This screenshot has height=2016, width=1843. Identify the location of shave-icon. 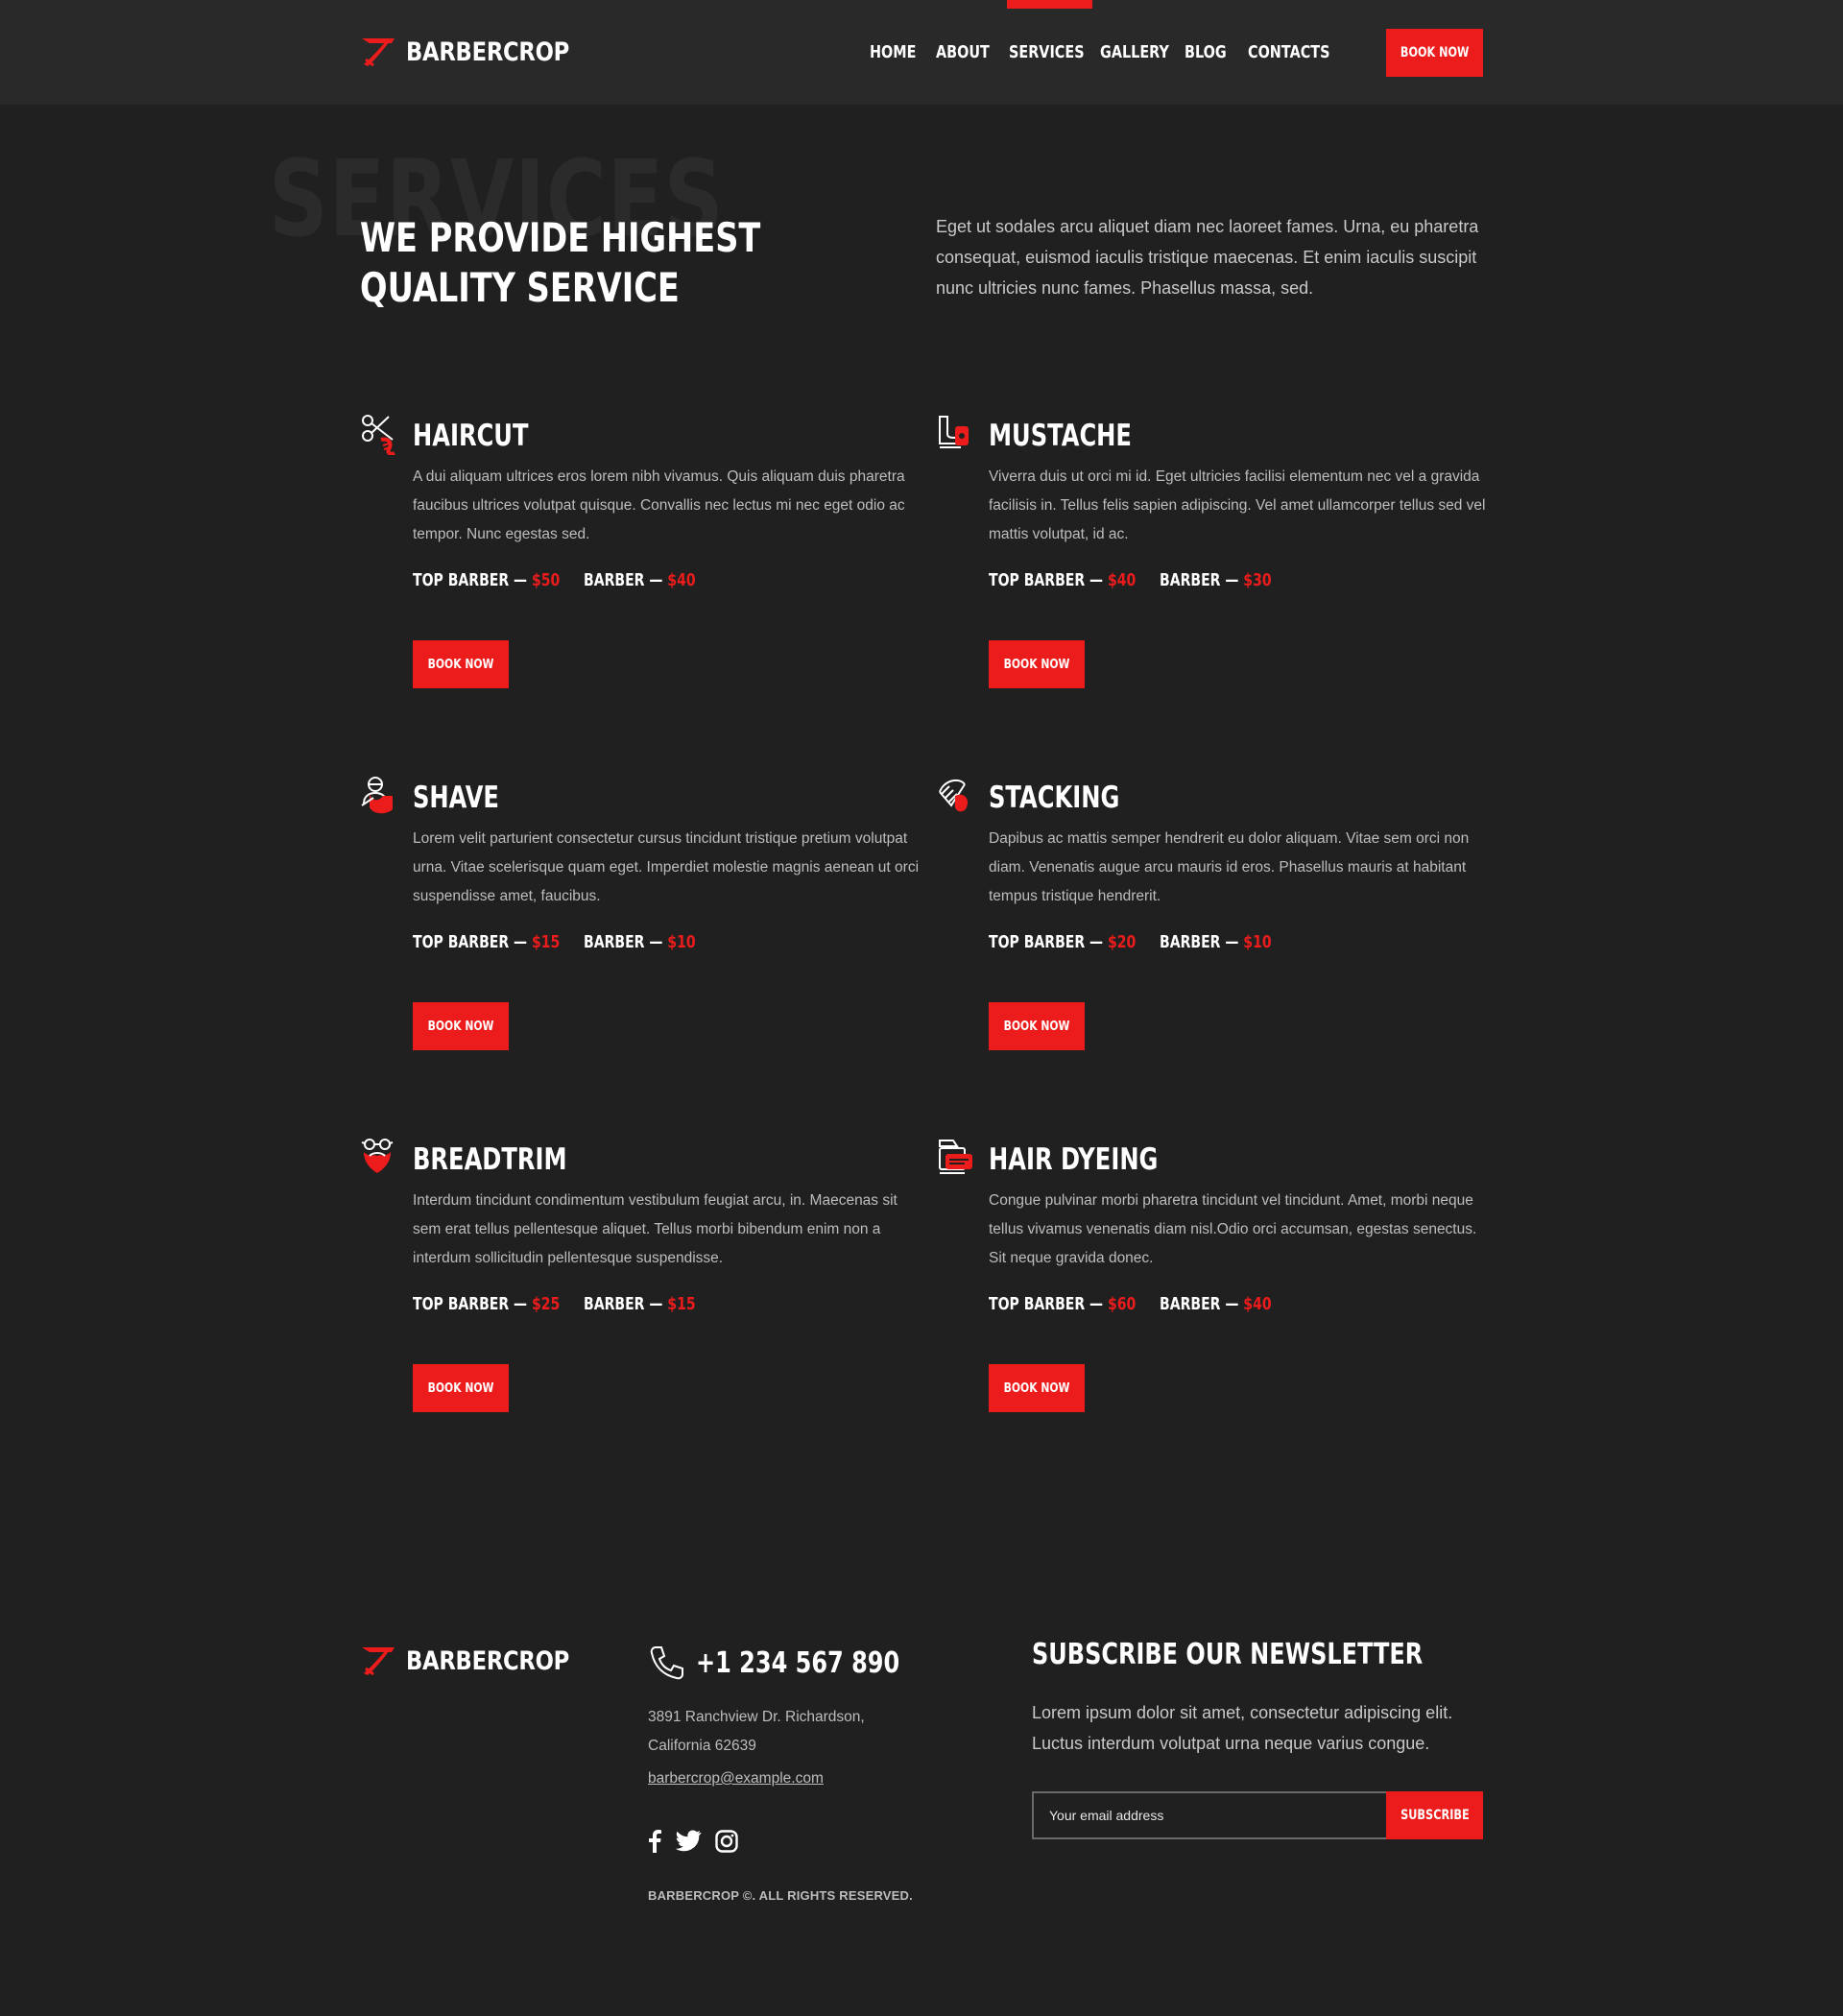
(377, 795).